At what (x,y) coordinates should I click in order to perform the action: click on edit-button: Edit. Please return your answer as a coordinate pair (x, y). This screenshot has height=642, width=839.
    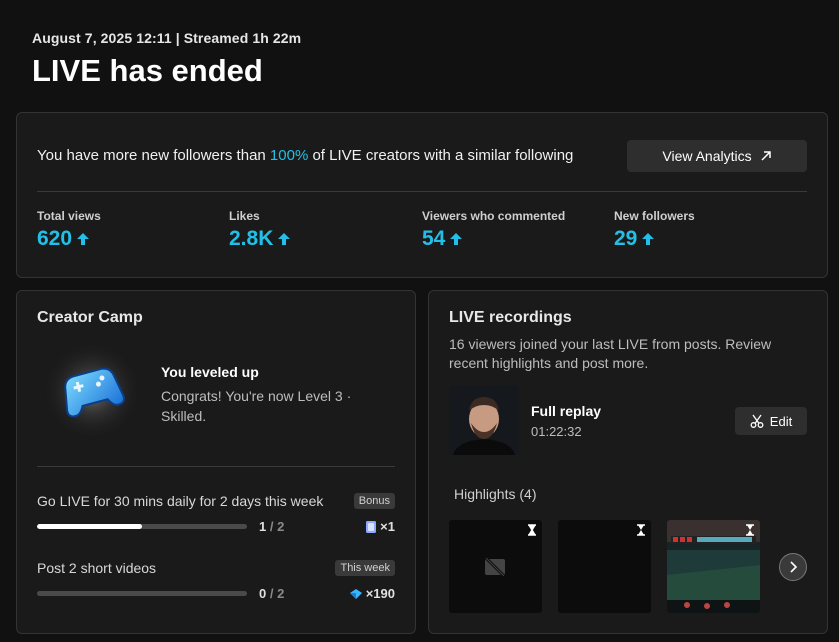
    Looking at the image, I should click on (771, 421).